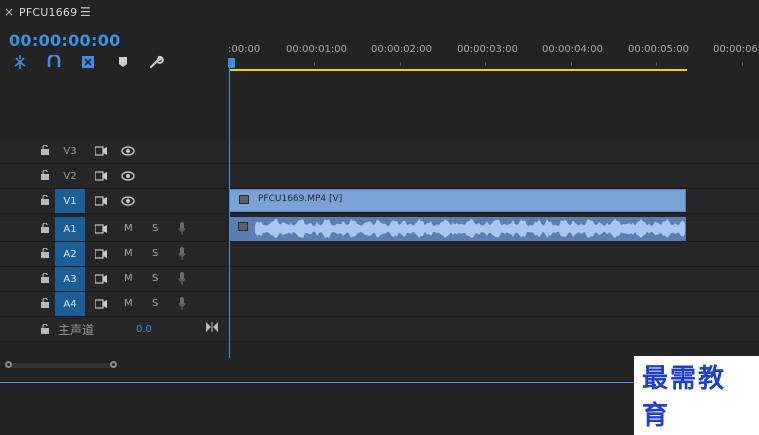  What do you see at coordinates (458, 70) in the screenshot?
I see `work-area-bar` at bounding box center [458, 70].